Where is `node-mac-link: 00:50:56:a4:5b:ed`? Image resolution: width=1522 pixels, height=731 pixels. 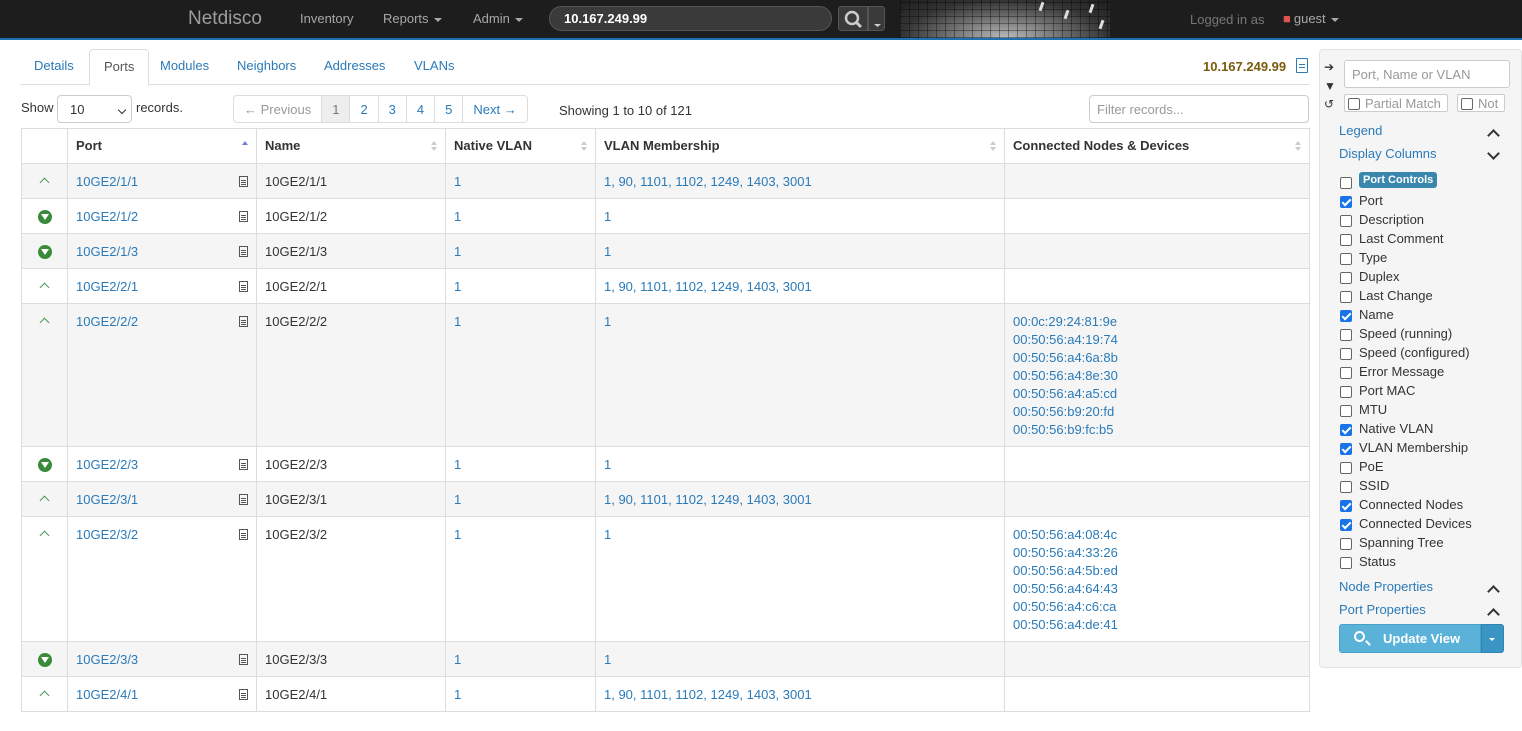 node-mac-link: 00:50:56:a4:5b:ed is located at coordinates (1157, 571).